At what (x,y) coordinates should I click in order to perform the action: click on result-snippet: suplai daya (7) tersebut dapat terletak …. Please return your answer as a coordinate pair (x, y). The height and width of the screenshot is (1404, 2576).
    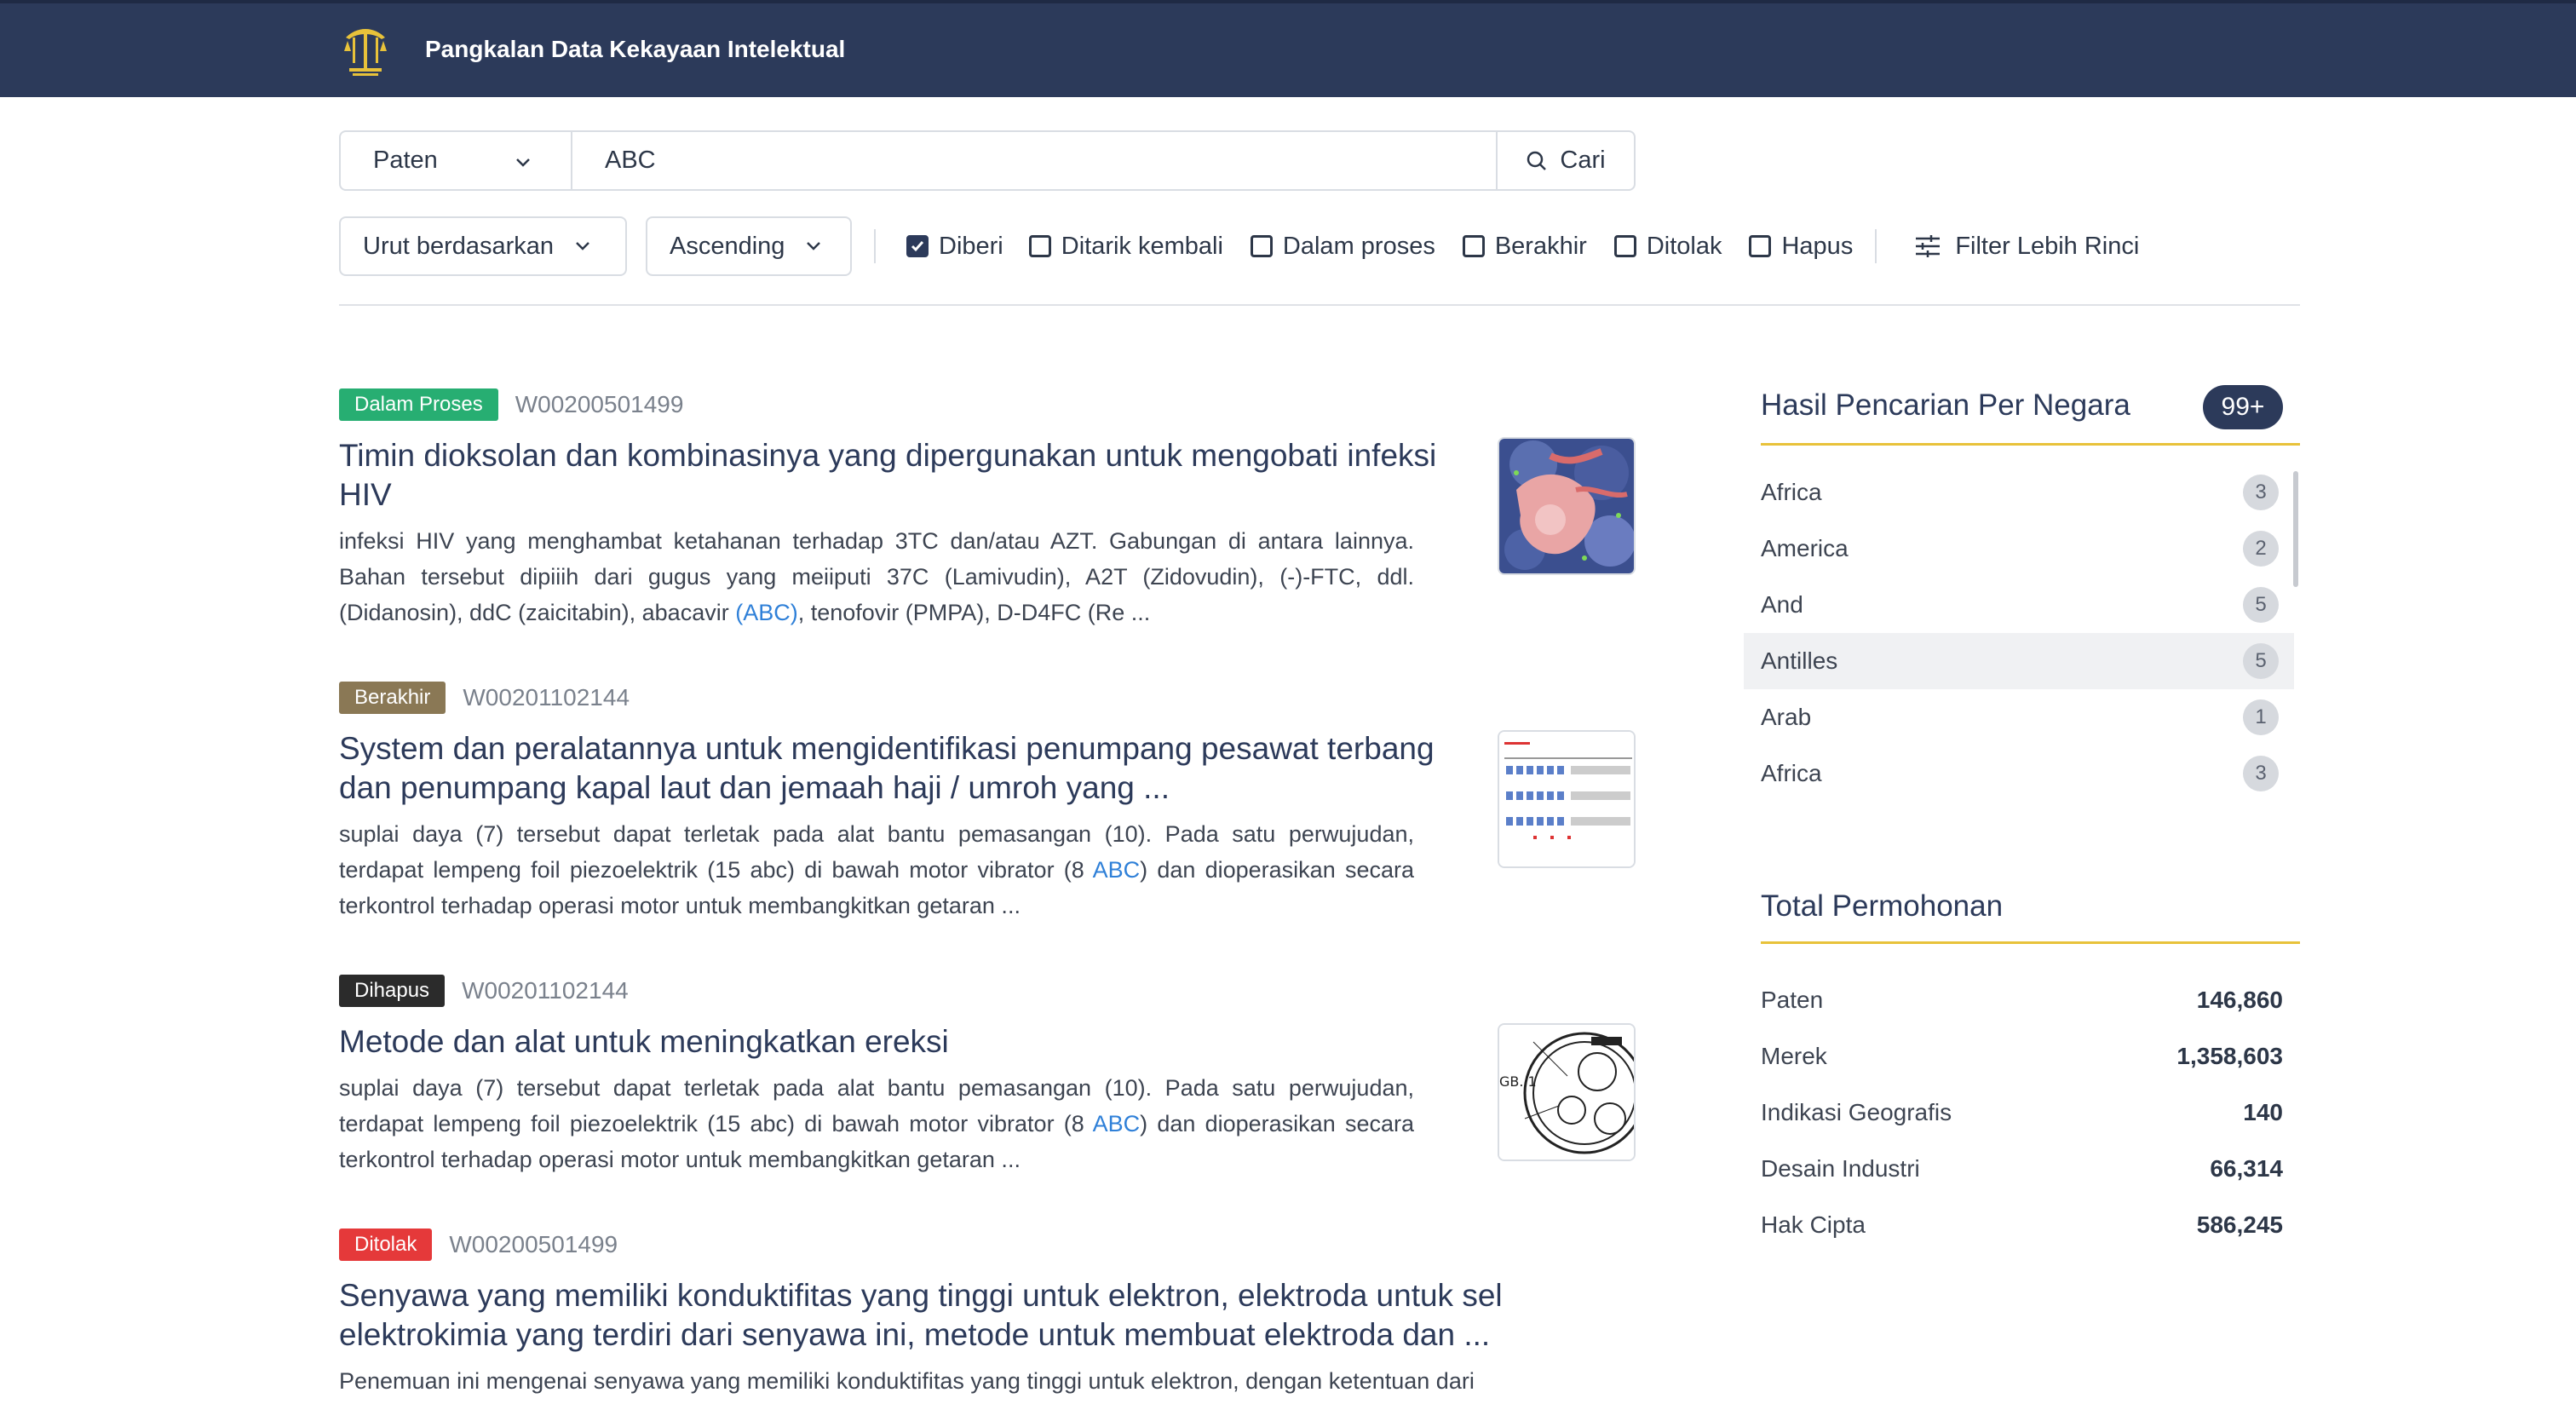
    Looking at the image, I should click on (877, 1123).